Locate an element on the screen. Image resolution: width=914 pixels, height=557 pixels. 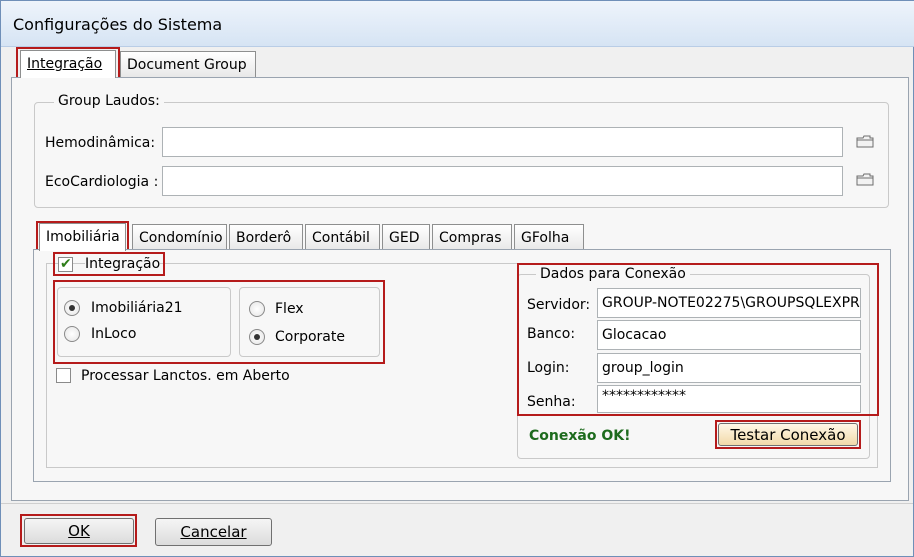
radio-group-a is located at coordinates (144, 322).